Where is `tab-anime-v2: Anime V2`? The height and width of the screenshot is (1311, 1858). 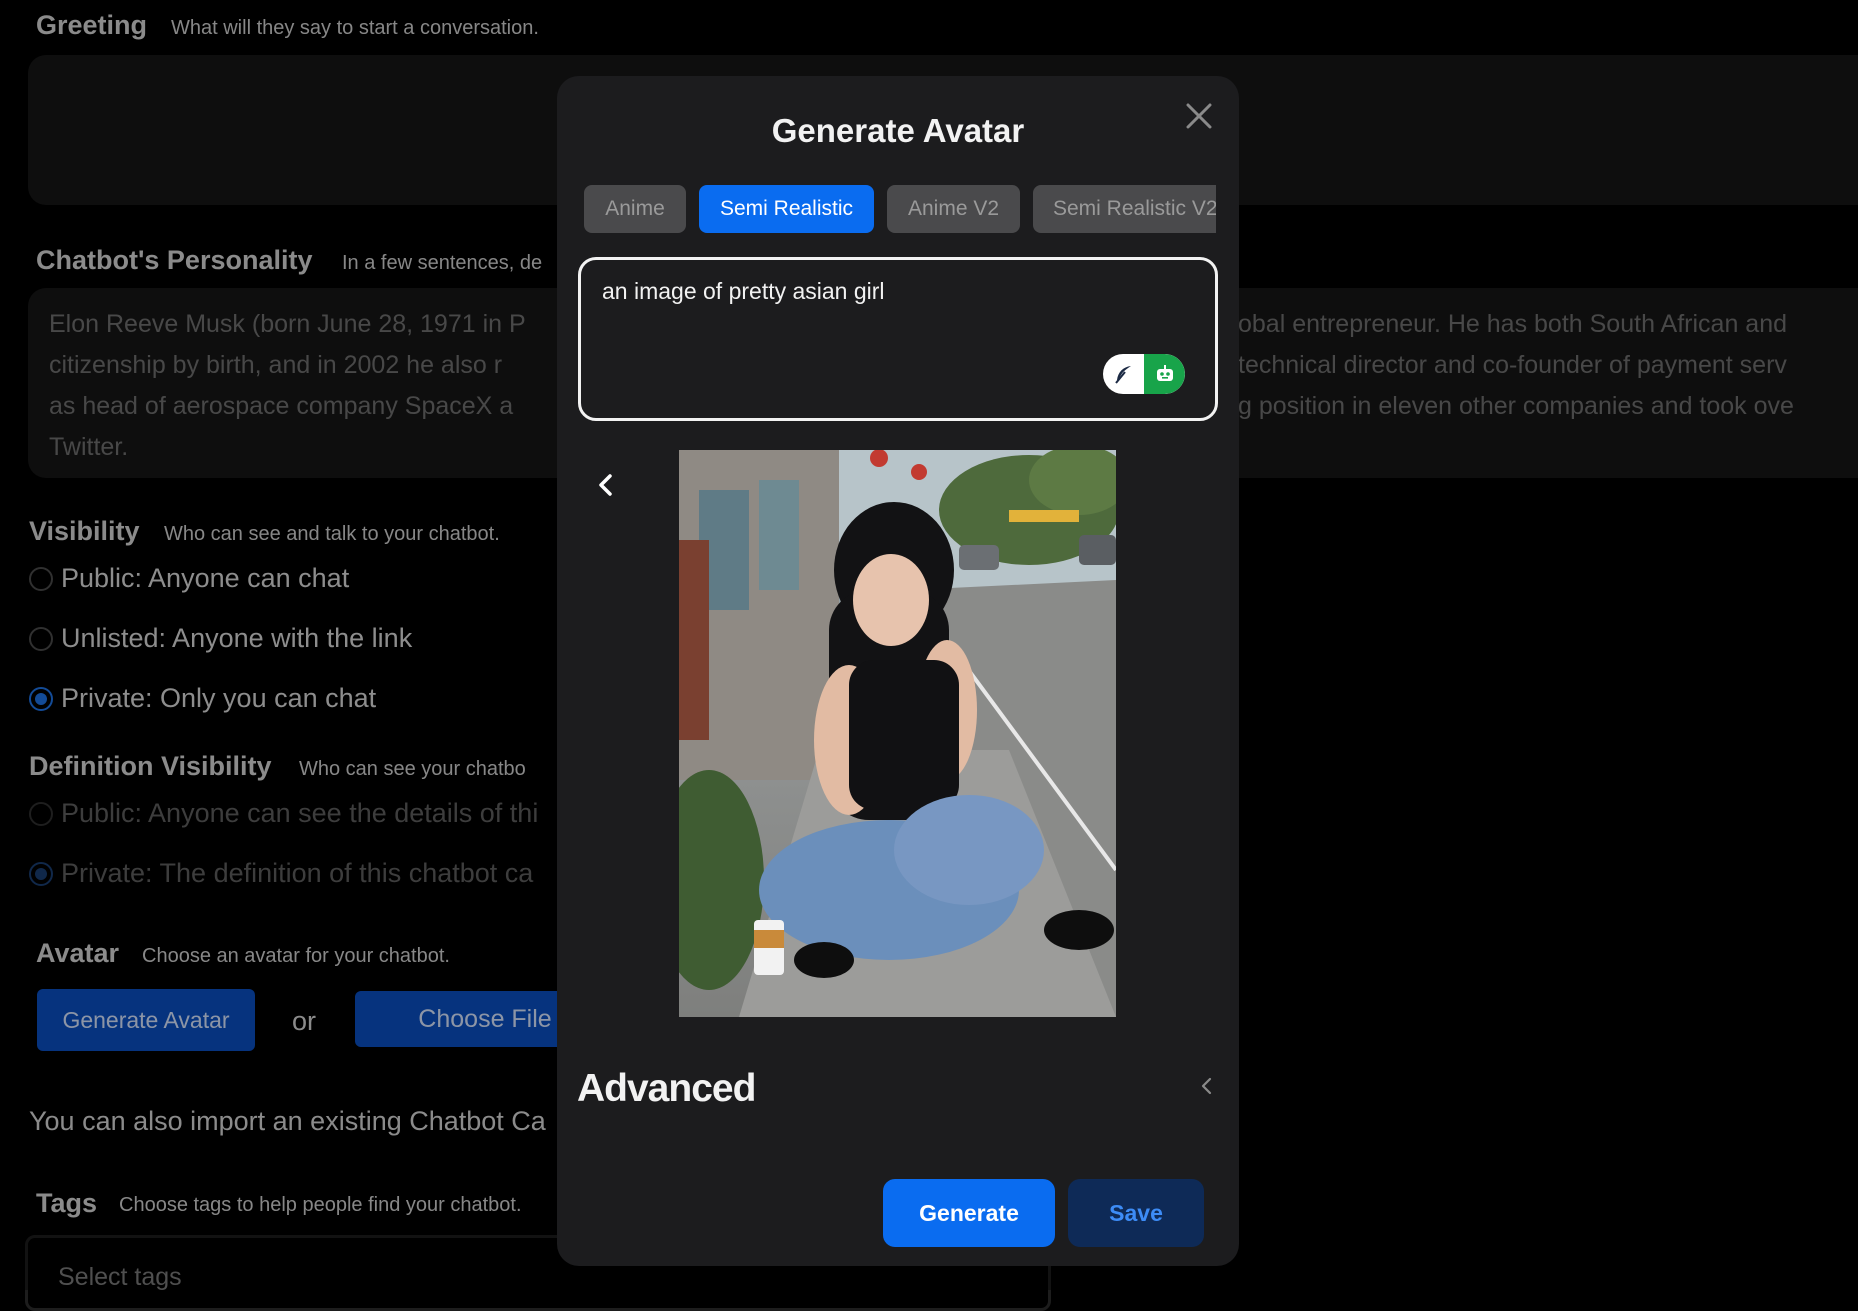 tab-anime-v2: Anime V2 is located at coordinates (953, 209).